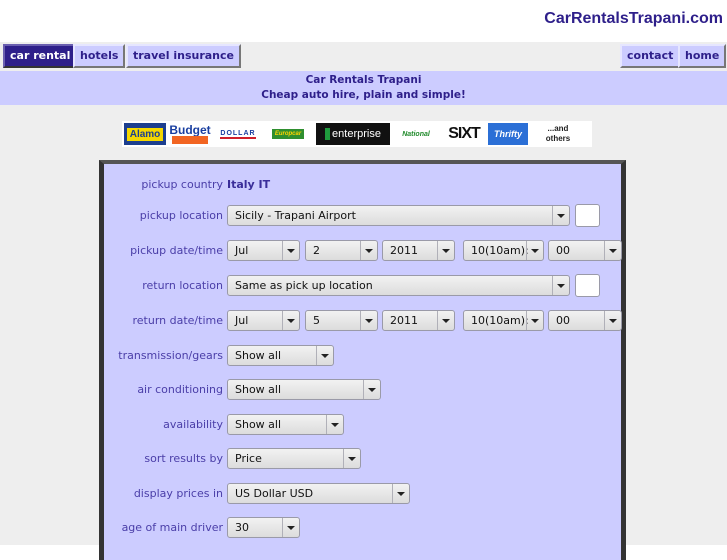 This screenshot has height=560, width=727. What do you see at coordinates (362, 459) in the screenshot?
I see `sort-by-row: sort results by Price` at bounding box center [362, 459].